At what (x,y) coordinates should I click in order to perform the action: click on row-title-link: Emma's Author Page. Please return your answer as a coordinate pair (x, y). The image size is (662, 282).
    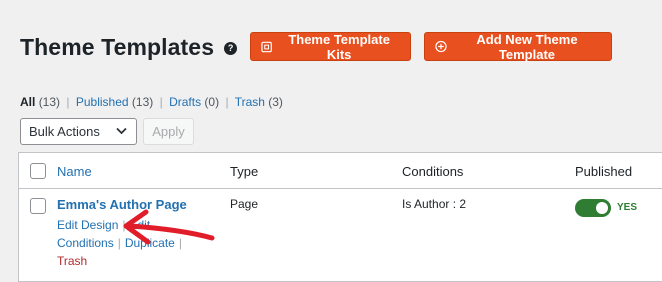
    Looking at the image, I should click on (122, 204).